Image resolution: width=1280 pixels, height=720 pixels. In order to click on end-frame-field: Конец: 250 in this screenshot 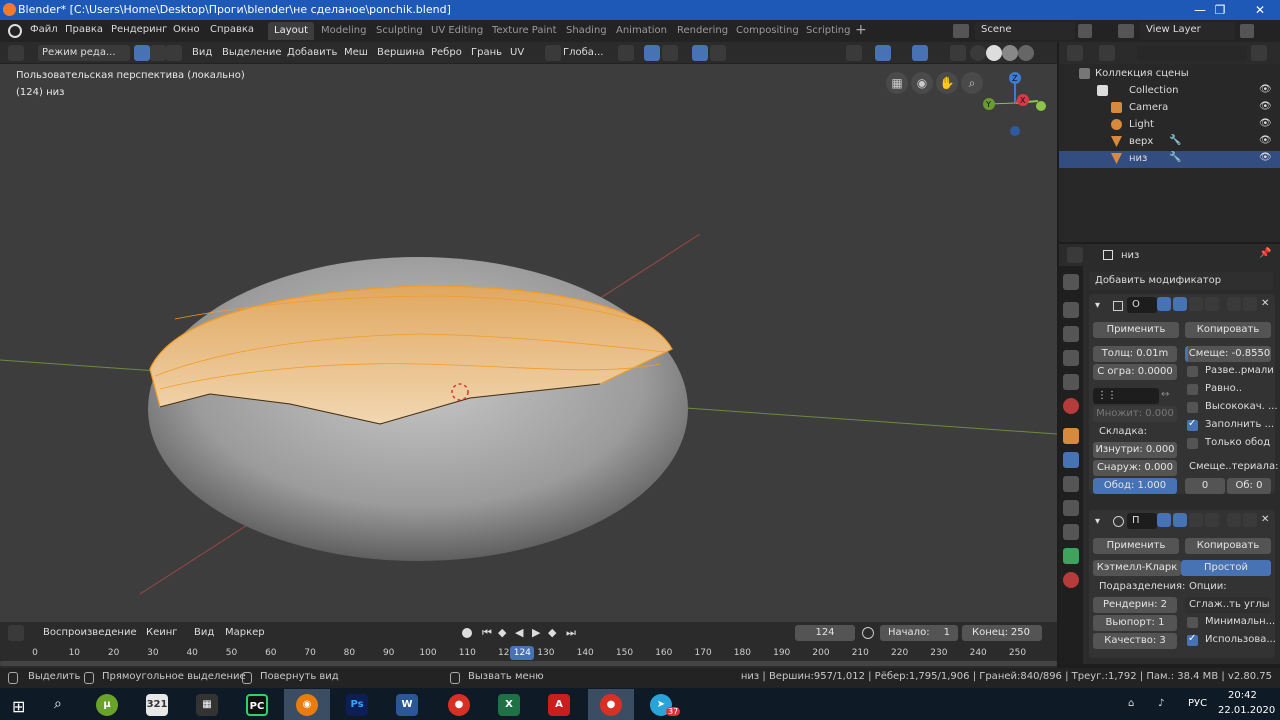, I will do `click(1002, 633)`.